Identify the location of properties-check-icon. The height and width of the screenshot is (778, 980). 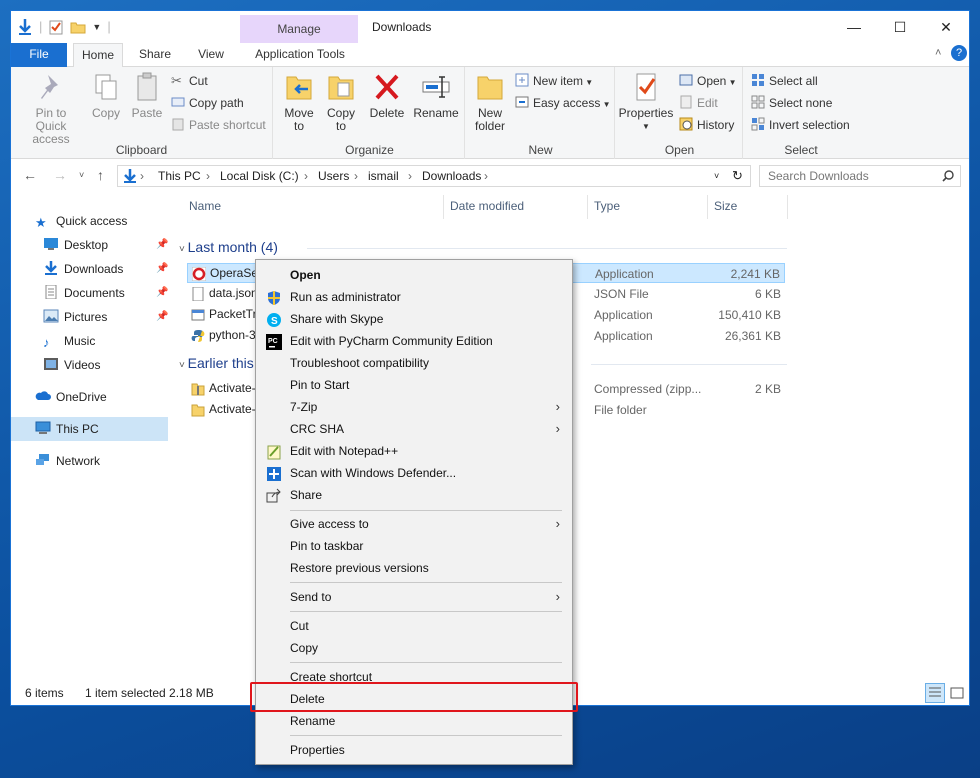
(56, 27).